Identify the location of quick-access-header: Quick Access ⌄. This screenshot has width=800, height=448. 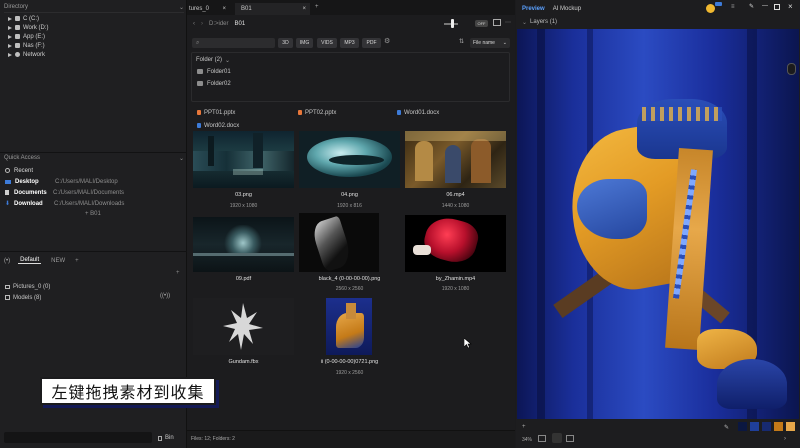
(94, 158).